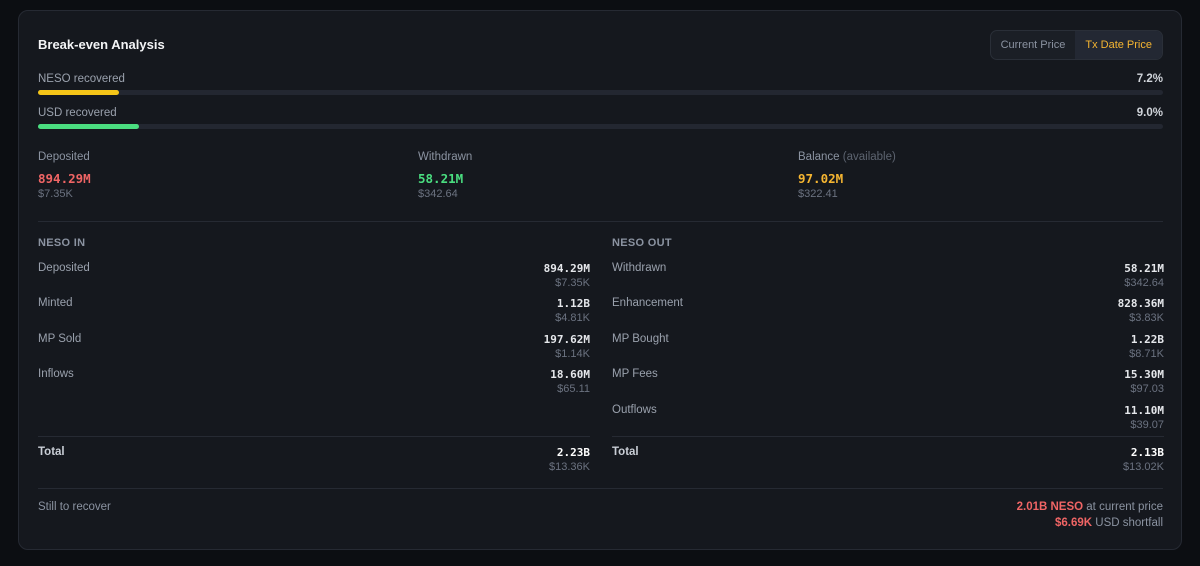 This screenshot has width=1200, height=566. Describe the element at coordinates (635, 374) in the screenshot. I see `row-label: MP Fees` at that location.